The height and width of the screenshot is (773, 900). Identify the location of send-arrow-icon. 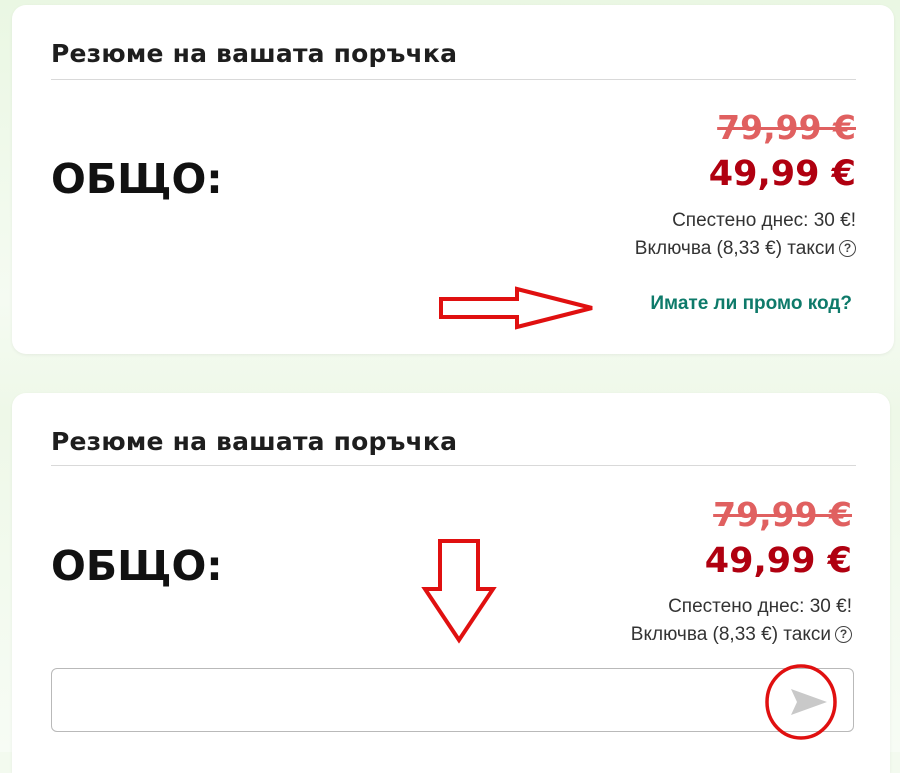
(809, 702).